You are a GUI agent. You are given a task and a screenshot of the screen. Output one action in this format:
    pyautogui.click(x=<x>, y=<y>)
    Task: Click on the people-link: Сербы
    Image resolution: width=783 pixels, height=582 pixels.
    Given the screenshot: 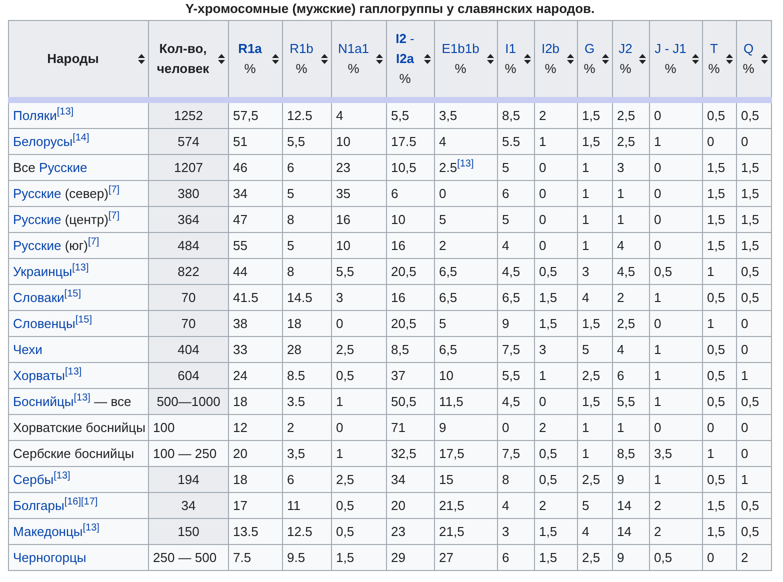 What is the action you would take?
    pyautogui.click(x=33, y=479)
    